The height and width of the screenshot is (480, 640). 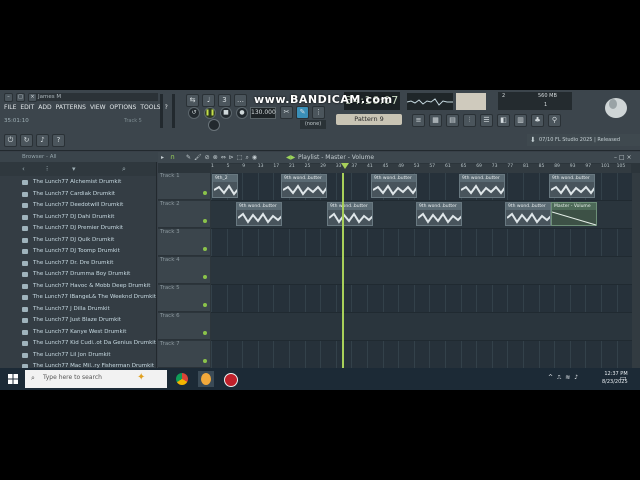 I want to click on close-icon: ×, so click(x=32, y=97).